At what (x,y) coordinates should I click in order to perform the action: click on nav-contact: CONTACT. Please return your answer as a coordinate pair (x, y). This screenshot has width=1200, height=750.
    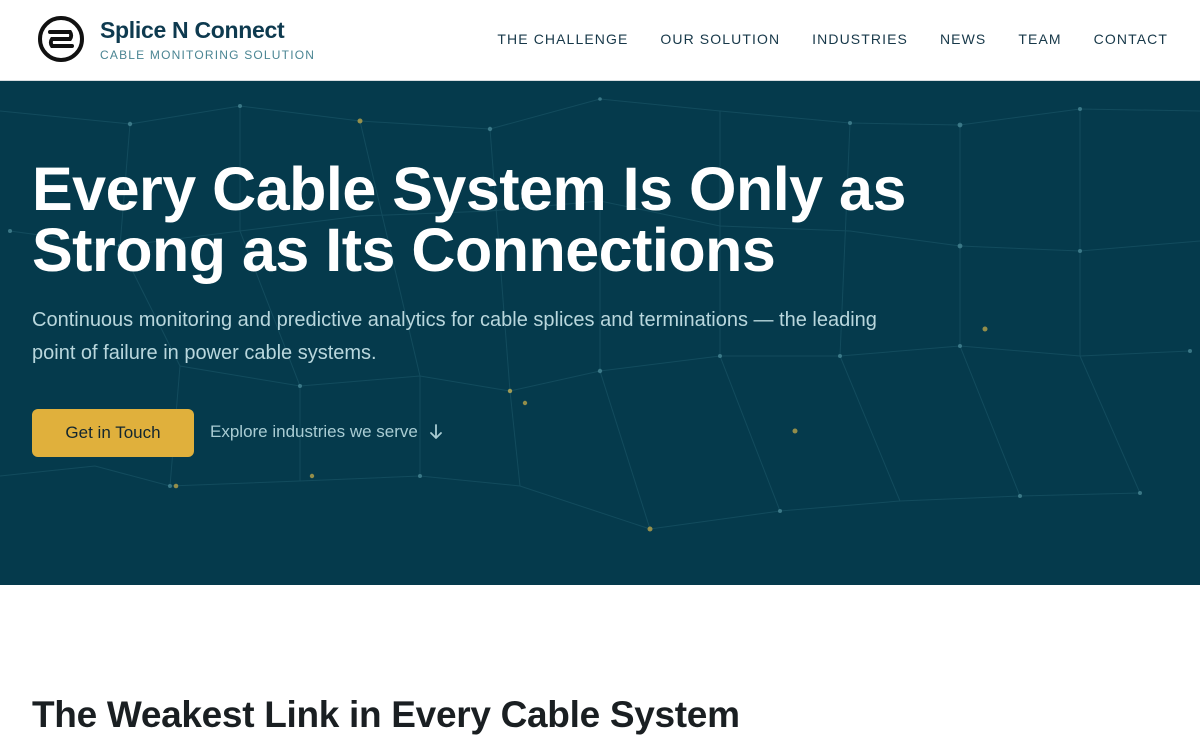
    Looking at the image, I should click on (1131, 39).